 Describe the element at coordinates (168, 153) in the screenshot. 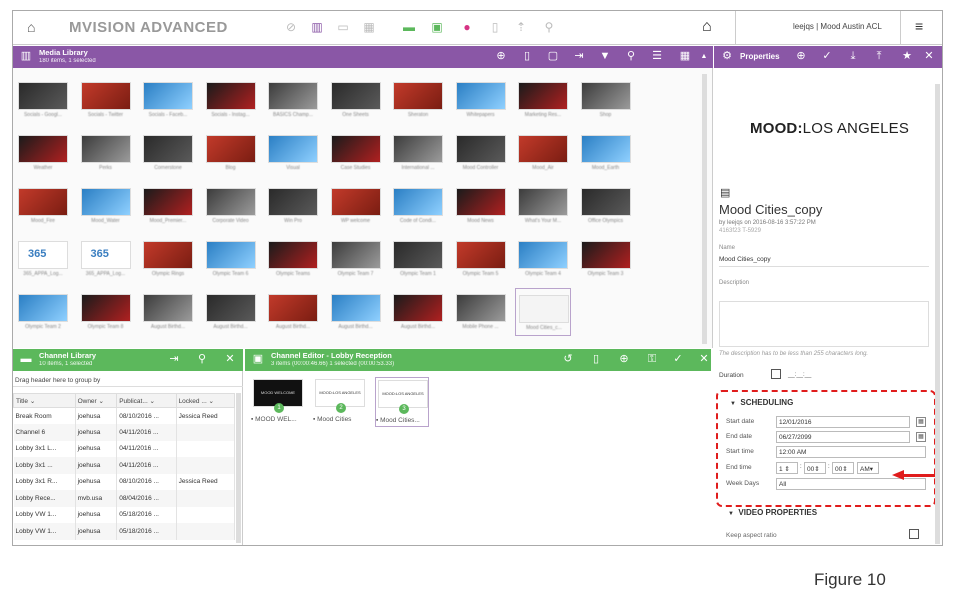

I see `media-tile: Cornerstone` at that location.